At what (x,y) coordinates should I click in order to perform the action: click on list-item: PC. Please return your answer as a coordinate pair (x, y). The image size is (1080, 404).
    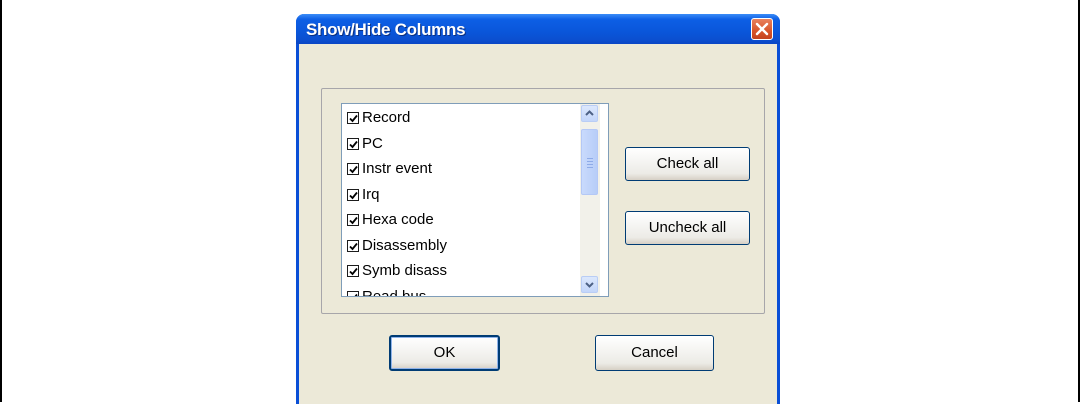
    Looking at the image, I should click on (460, 147).